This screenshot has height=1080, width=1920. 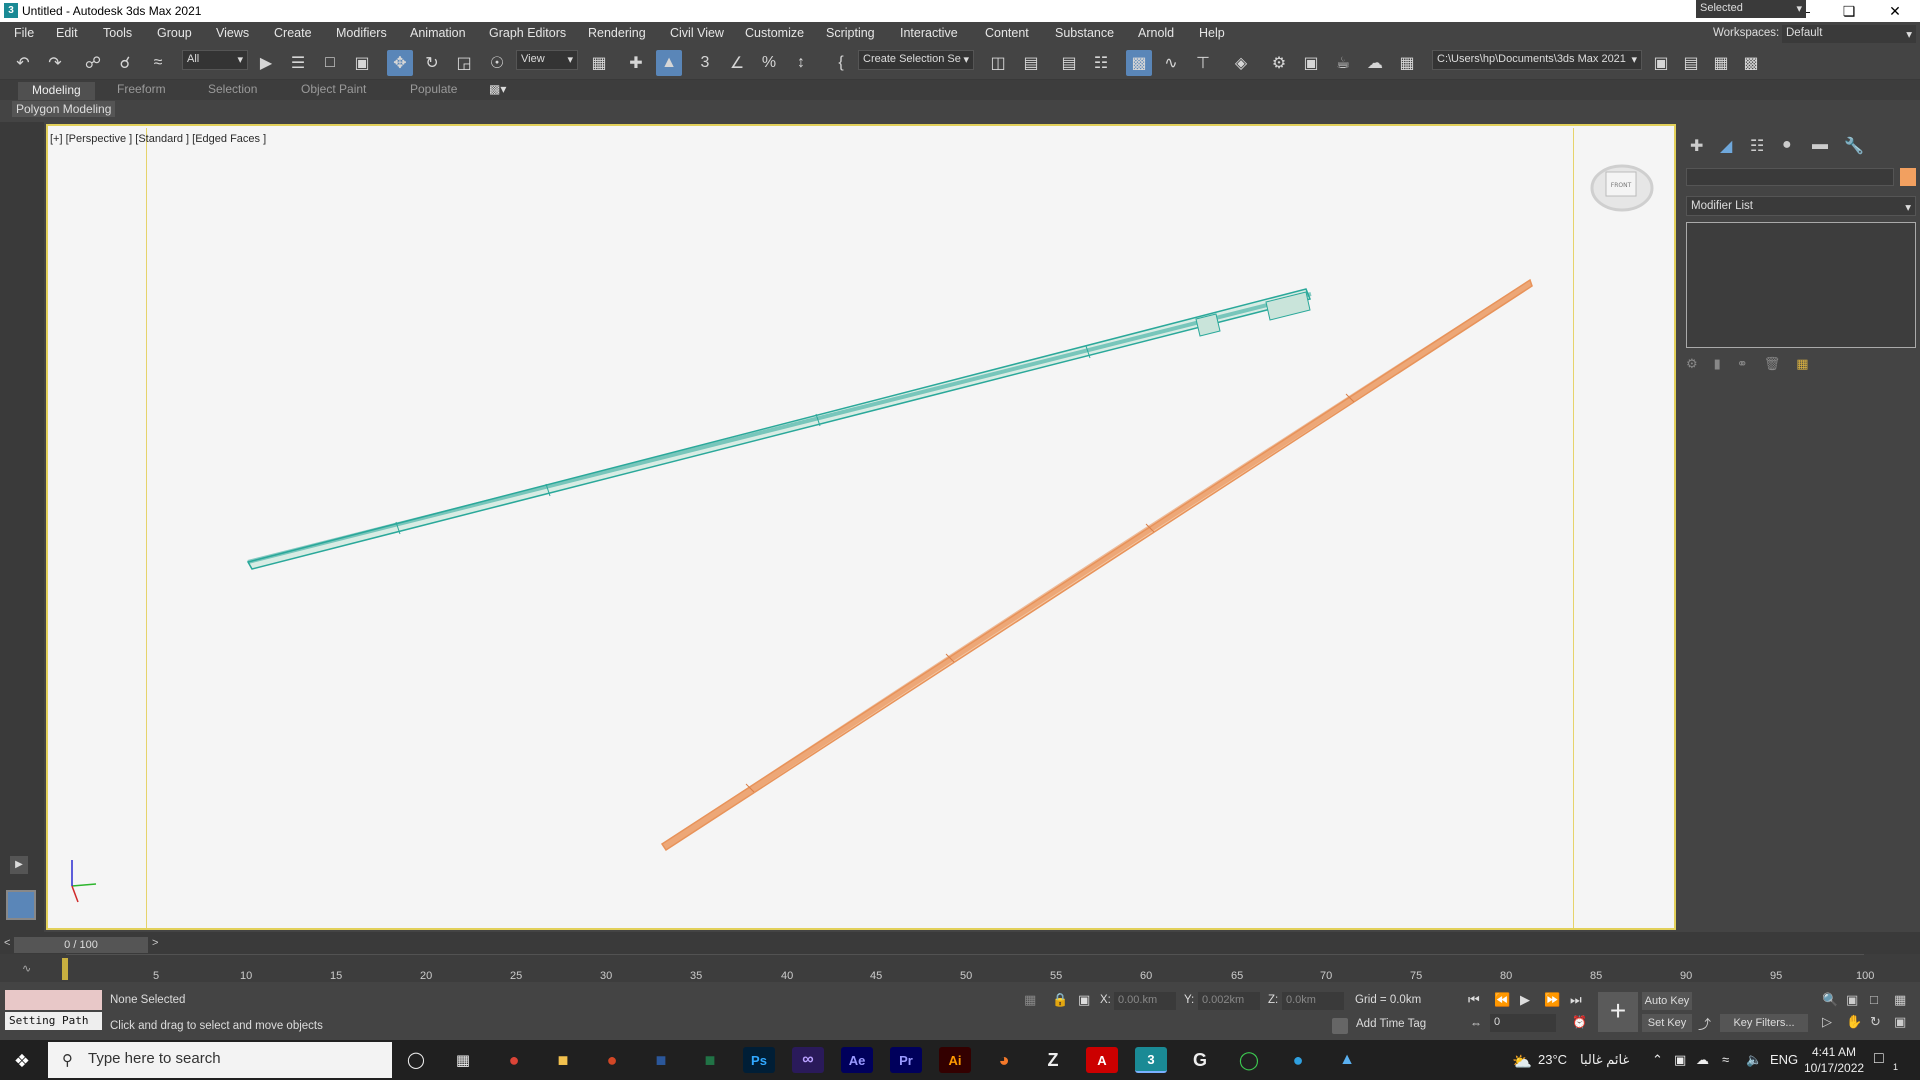 What do you see at coordinates (547, 60) in the screenshot?
I see `reference-coordinate-dropdown: View ▾` at bounding box center [547, 60].